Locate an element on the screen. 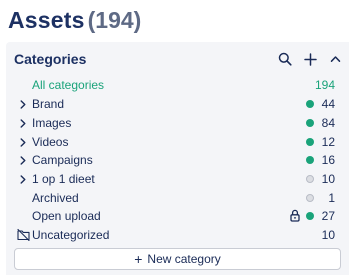  category-label: 1 op 1 dieet is located at coordinates (63, 179).